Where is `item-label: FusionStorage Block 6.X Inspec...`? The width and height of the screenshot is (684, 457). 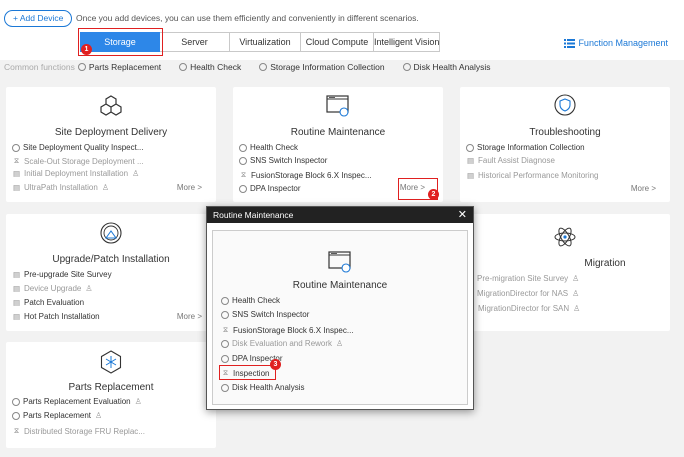 item-label: FusionStorage Block 6.X Inspec... is located at coordinates (311, 175).